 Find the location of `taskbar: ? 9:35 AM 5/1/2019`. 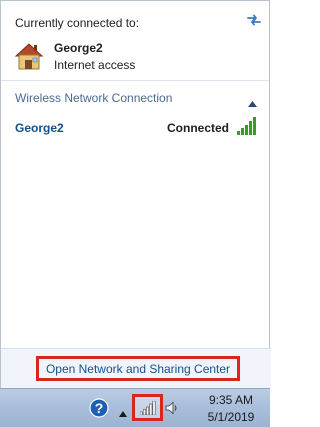

taskbar: ? 9:35 AM 5/1/2019 is located at coordinates (135, 407).